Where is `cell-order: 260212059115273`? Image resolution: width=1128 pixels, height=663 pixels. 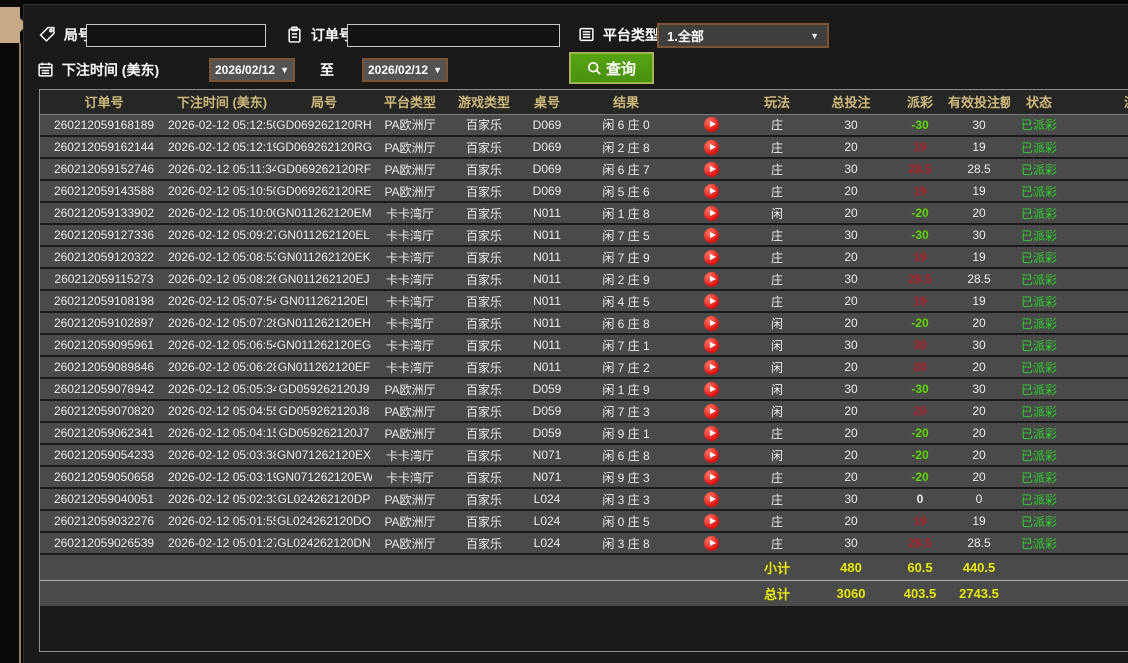
cell-order: 260212059115273 is located at coordinates (104, 279).